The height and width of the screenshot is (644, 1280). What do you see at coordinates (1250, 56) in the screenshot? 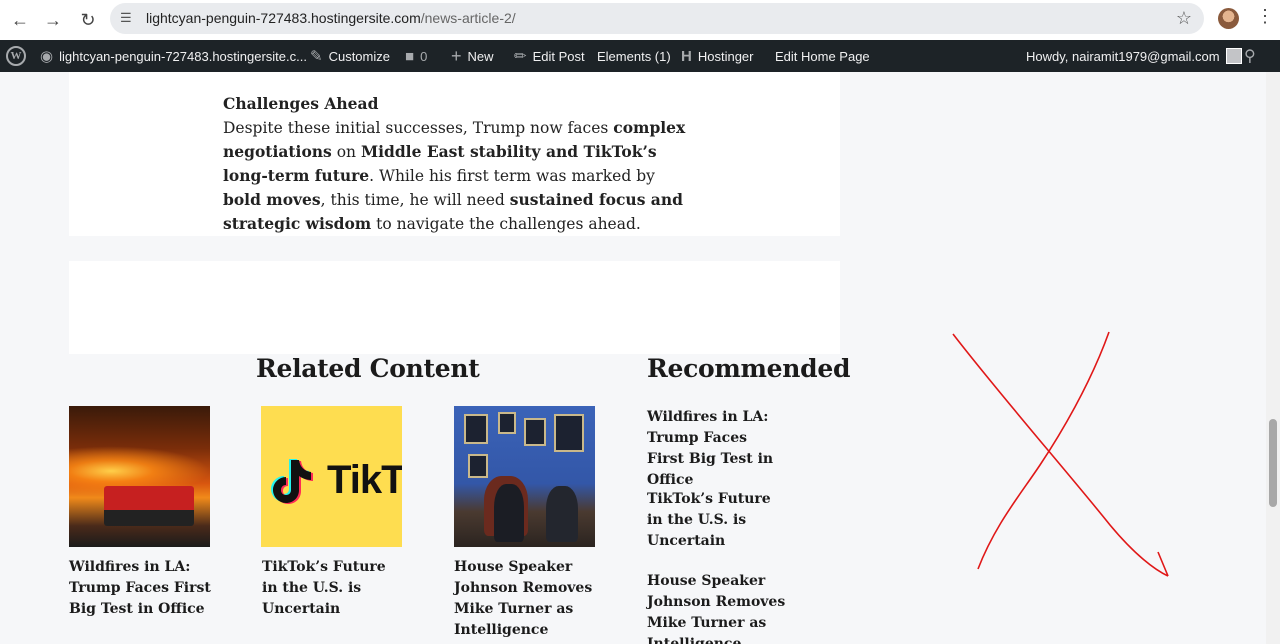
I see `search-icon: ⚲` at bounding box center [1250, 56].